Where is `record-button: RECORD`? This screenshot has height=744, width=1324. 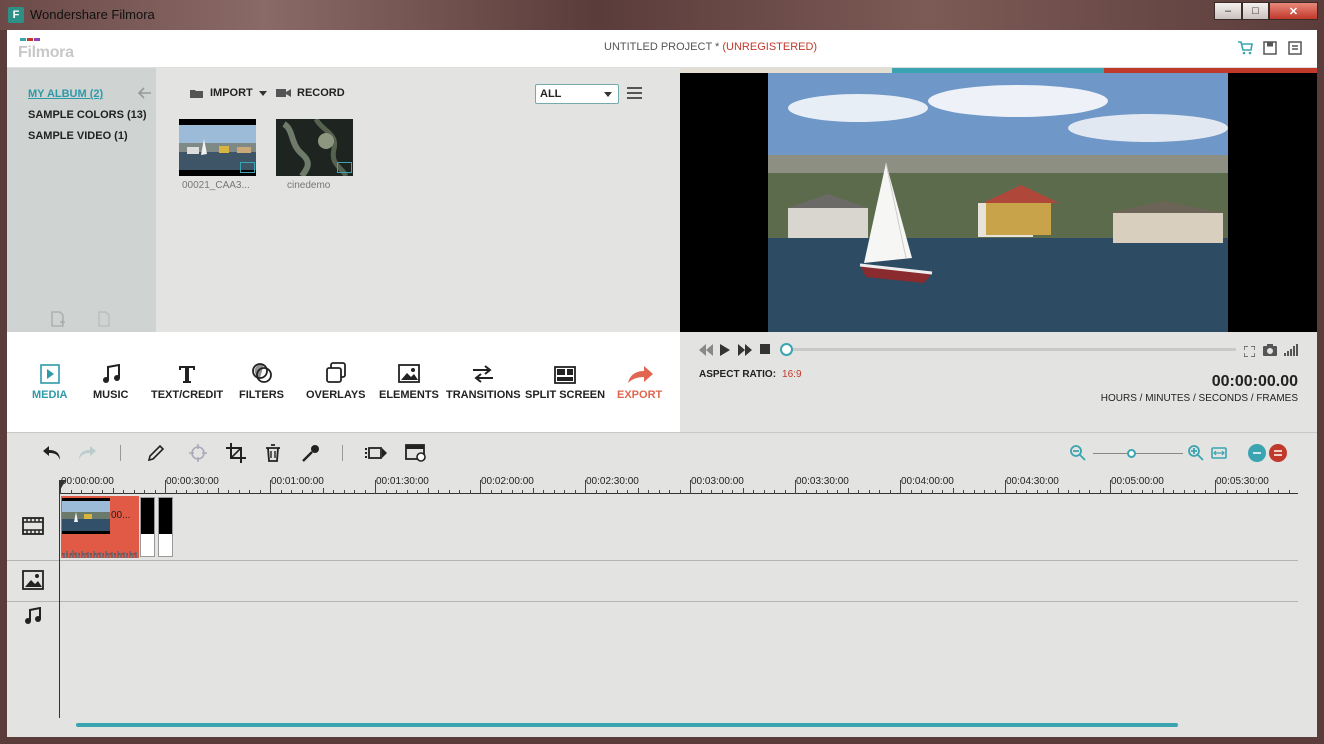
record-button: RECORD is located at coordinates (310, 93).